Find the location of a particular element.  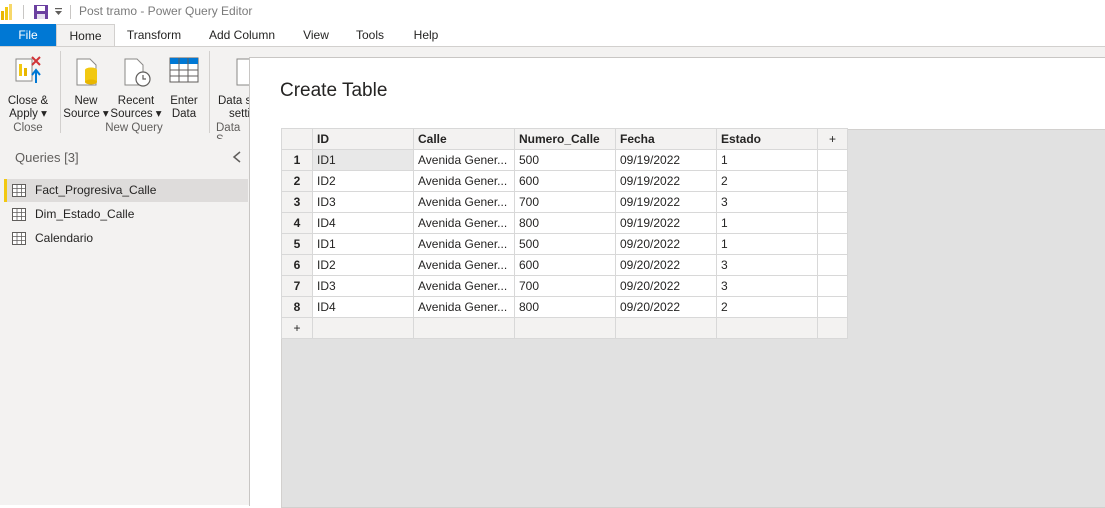

table-row: 5 ID1 Avenida Gener... 500 09/20/2022 1 is located at coordinates (564, 244).